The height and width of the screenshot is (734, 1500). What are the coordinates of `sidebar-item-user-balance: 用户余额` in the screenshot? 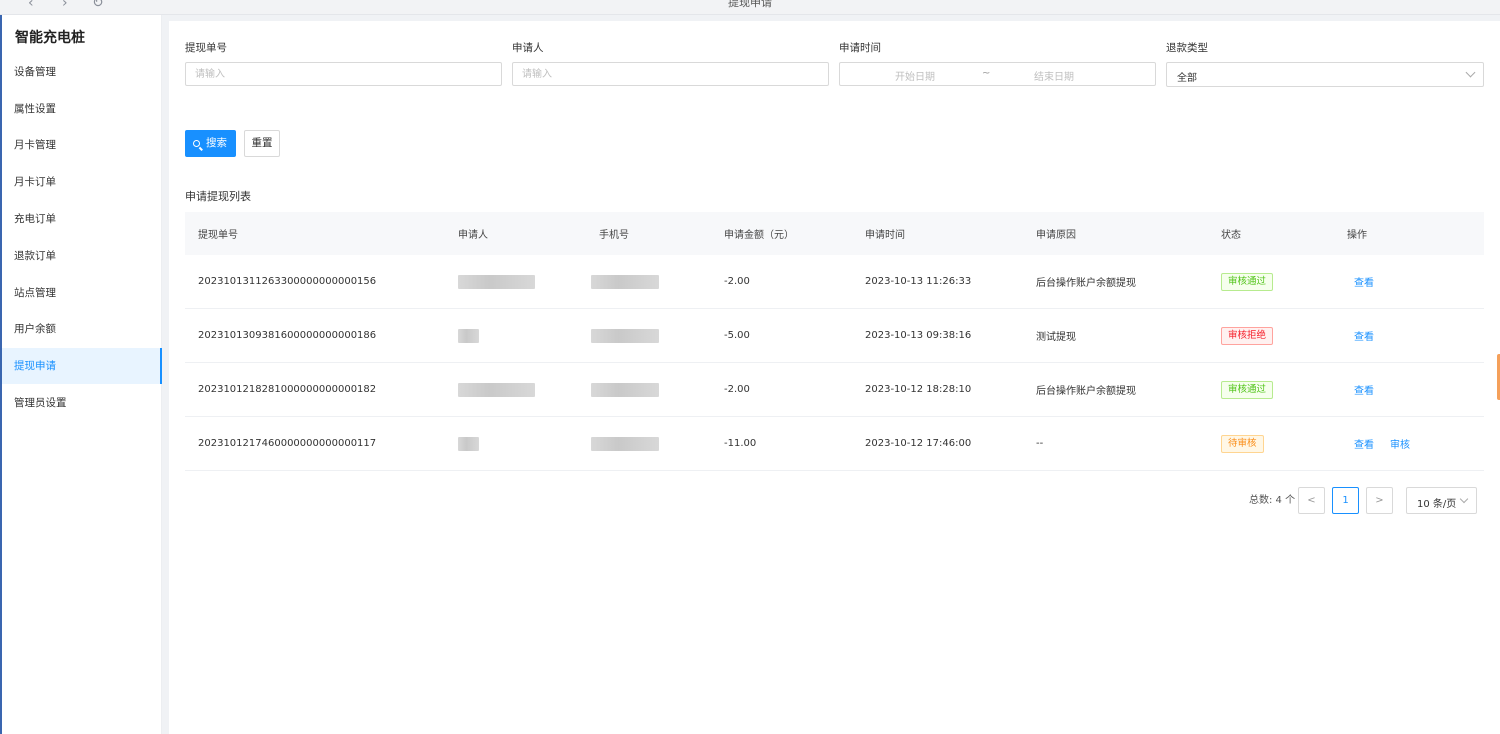 It's located at (82, 329).